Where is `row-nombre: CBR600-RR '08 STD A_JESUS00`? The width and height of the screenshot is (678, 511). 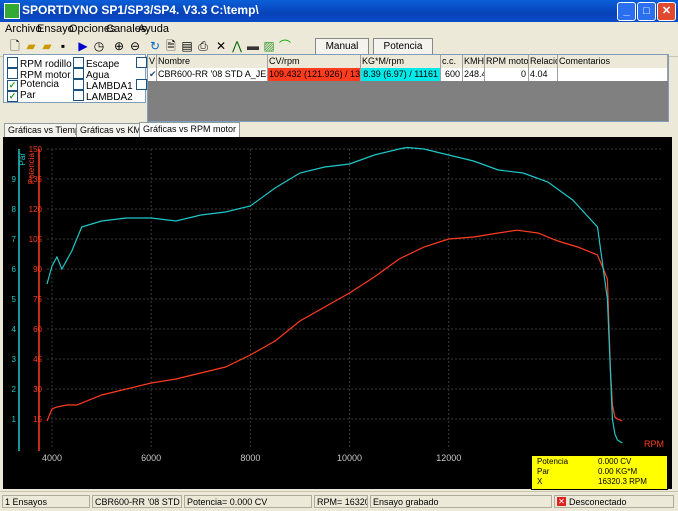
row-nombre: CBR600-RR '08 STD A_JESUS00 is located at coordinates (212, 74).